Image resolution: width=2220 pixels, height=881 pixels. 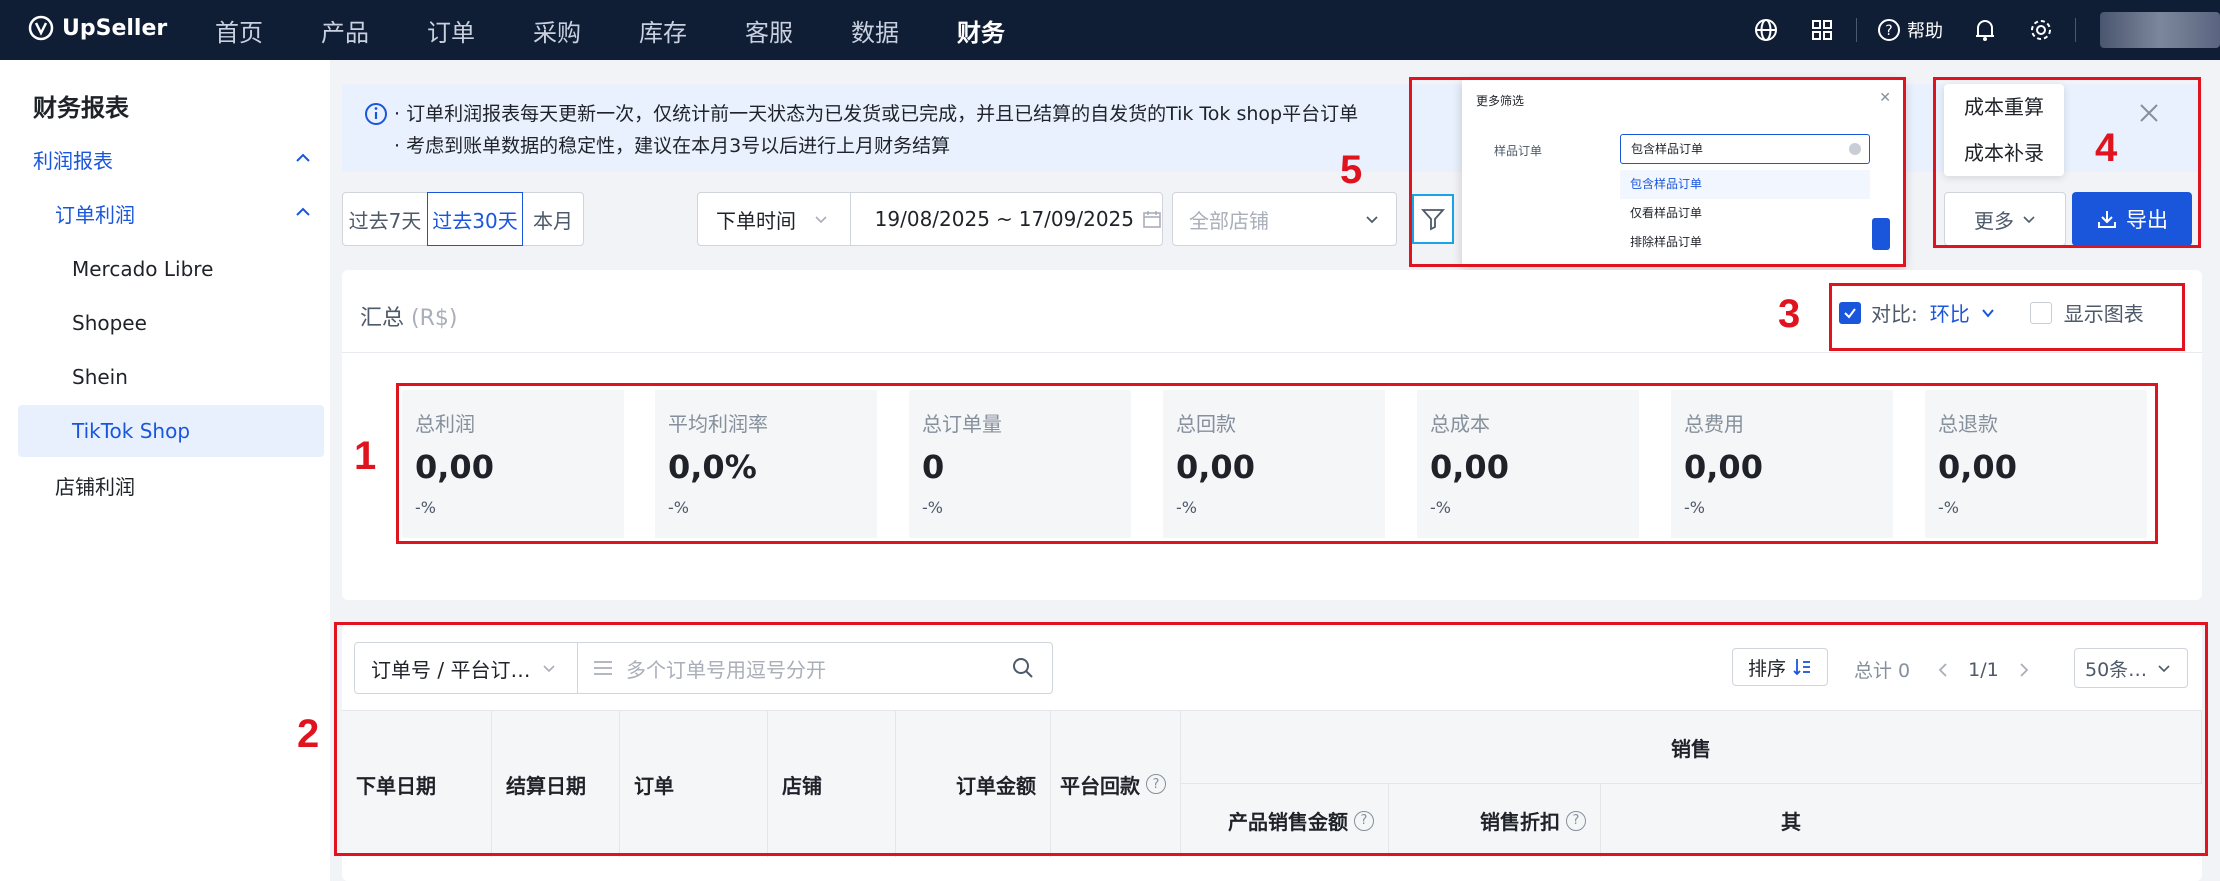 I want to click on sidebar-item-shein: Shein, so click(x=171, y=377).